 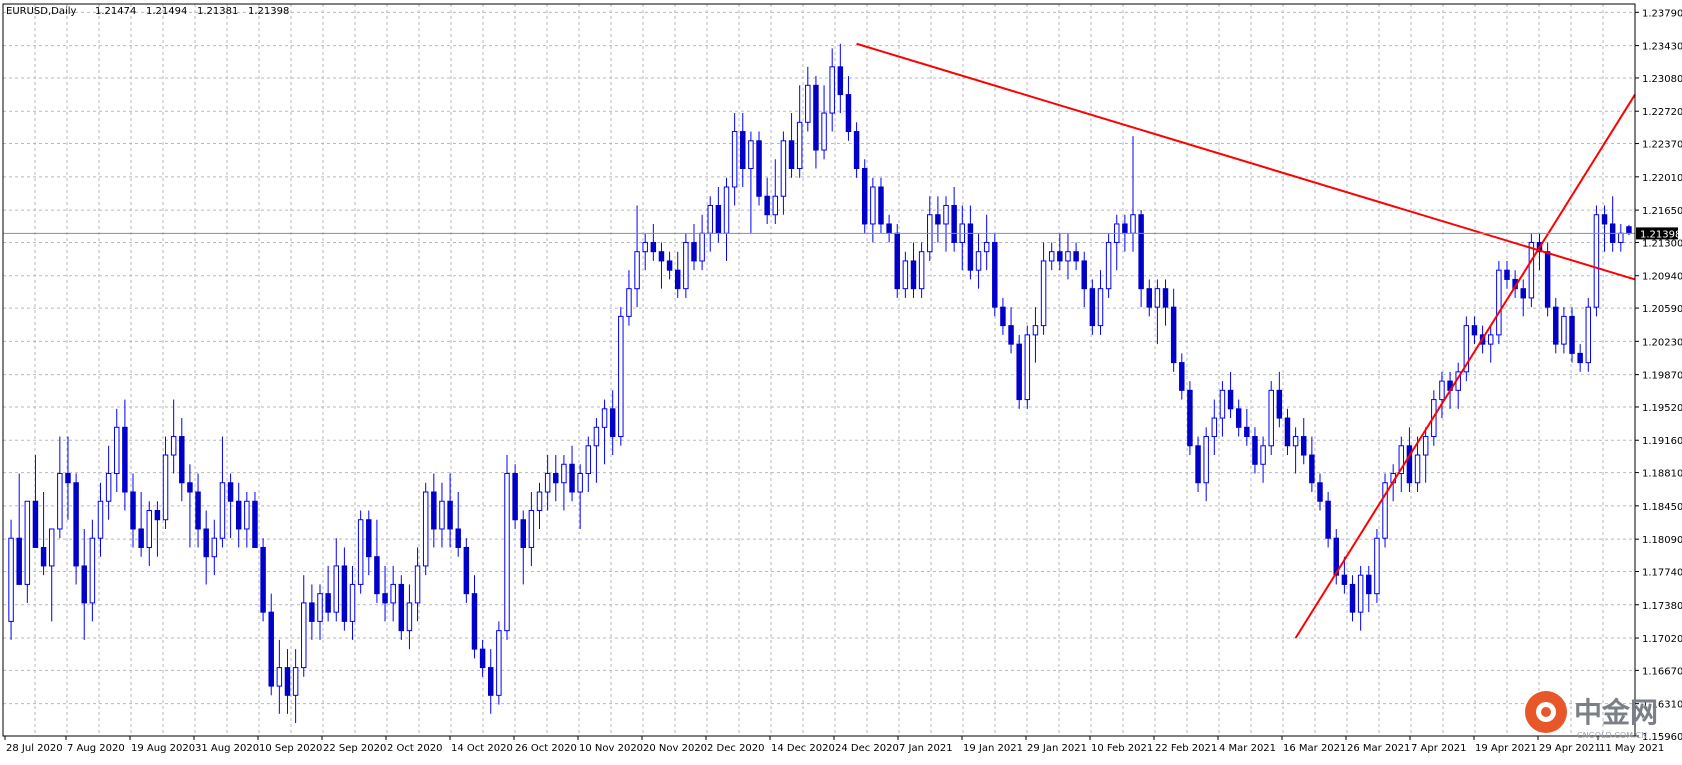 What do you see at coordinates (1662, 474) in the screenshot?
I see `y-tick-label: 1.18810` at bounding box center [1662, 474].